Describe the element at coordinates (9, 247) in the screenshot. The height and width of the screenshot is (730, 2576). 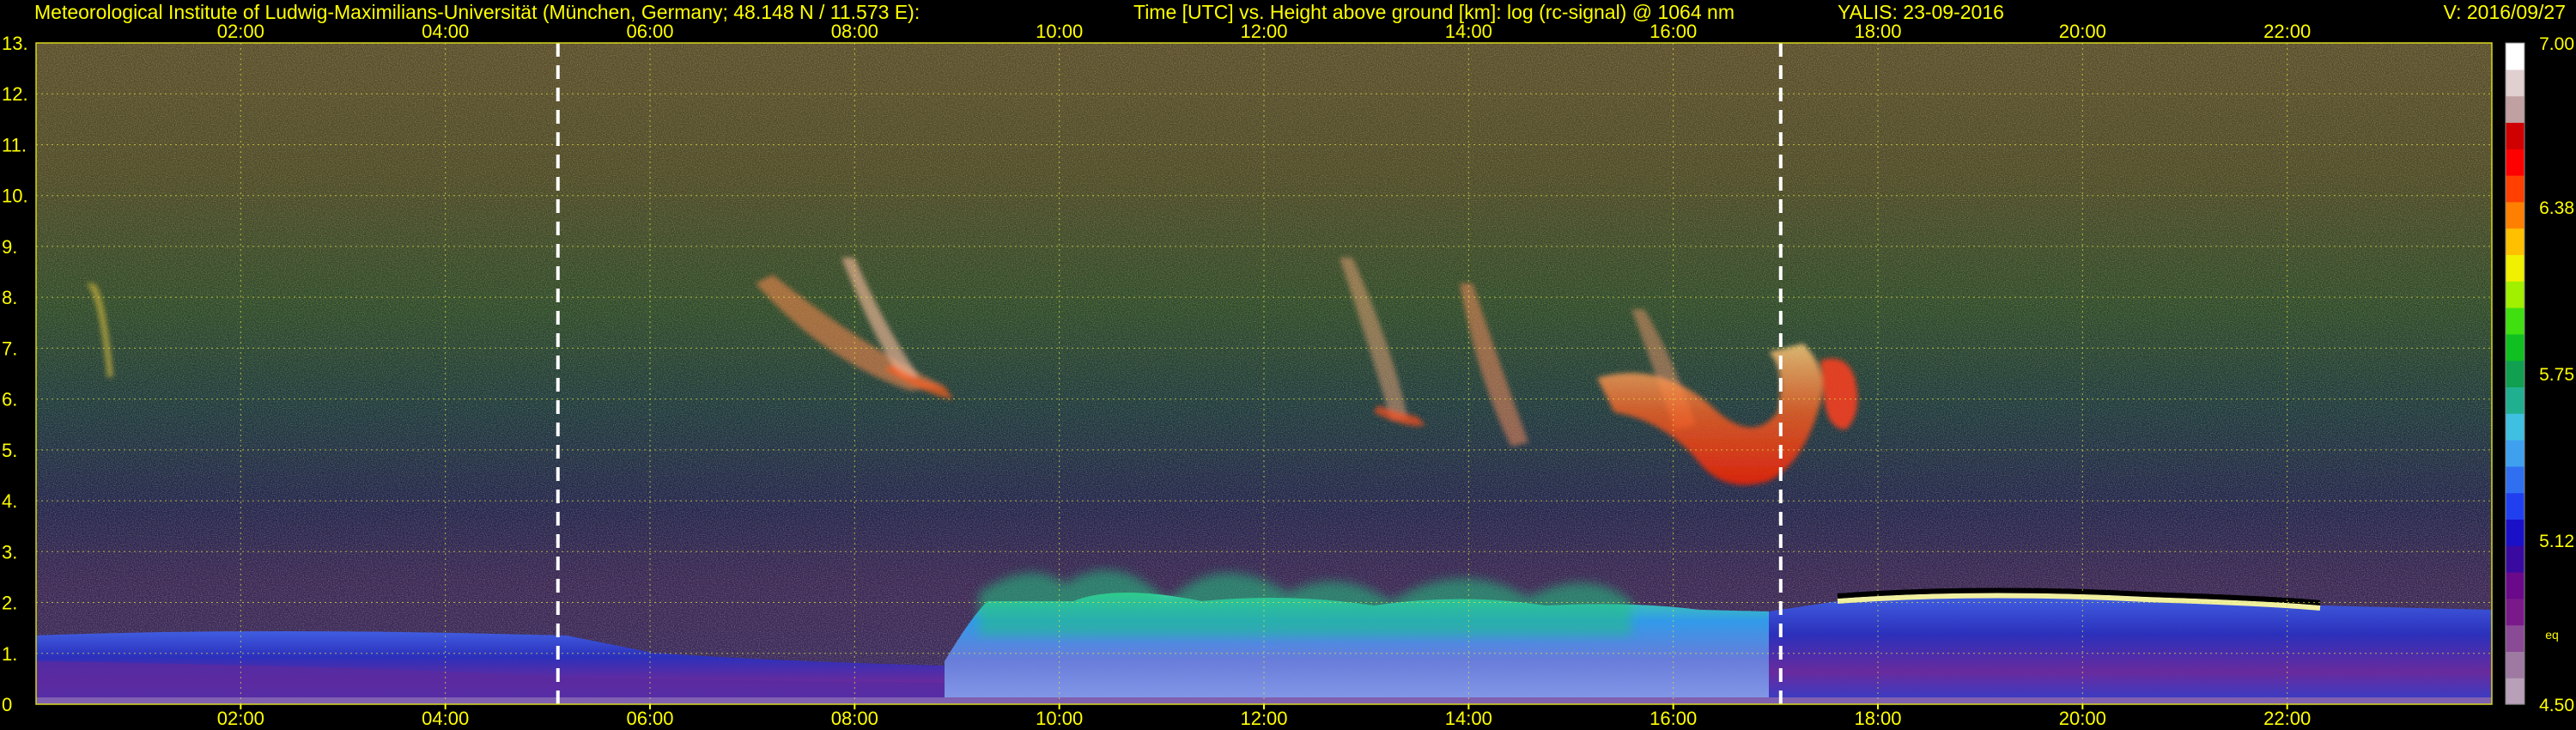
I see `y-tick-label: 9.` at that location.